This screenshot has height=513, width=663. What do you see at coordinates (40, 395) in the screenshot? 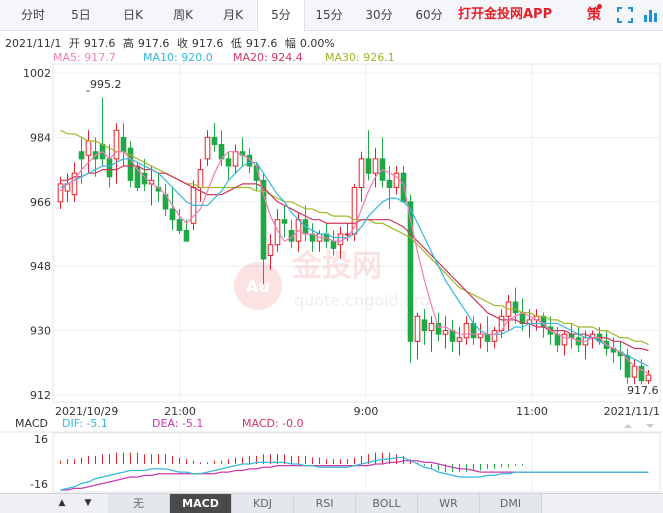
I see `y-label-912: 912` at bounding box center [40, 395].